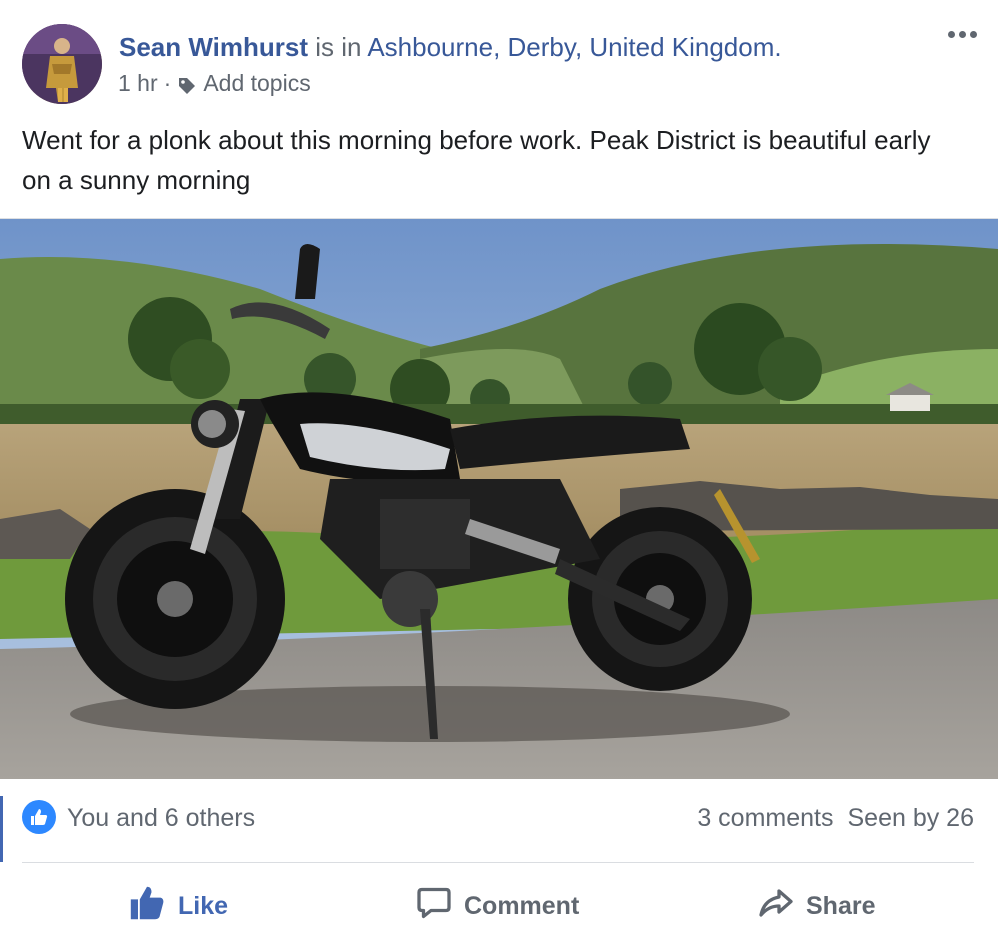 This screenshot has width=998, height=940. I want to click on comments-count: 3 comments, so click(765, 818).